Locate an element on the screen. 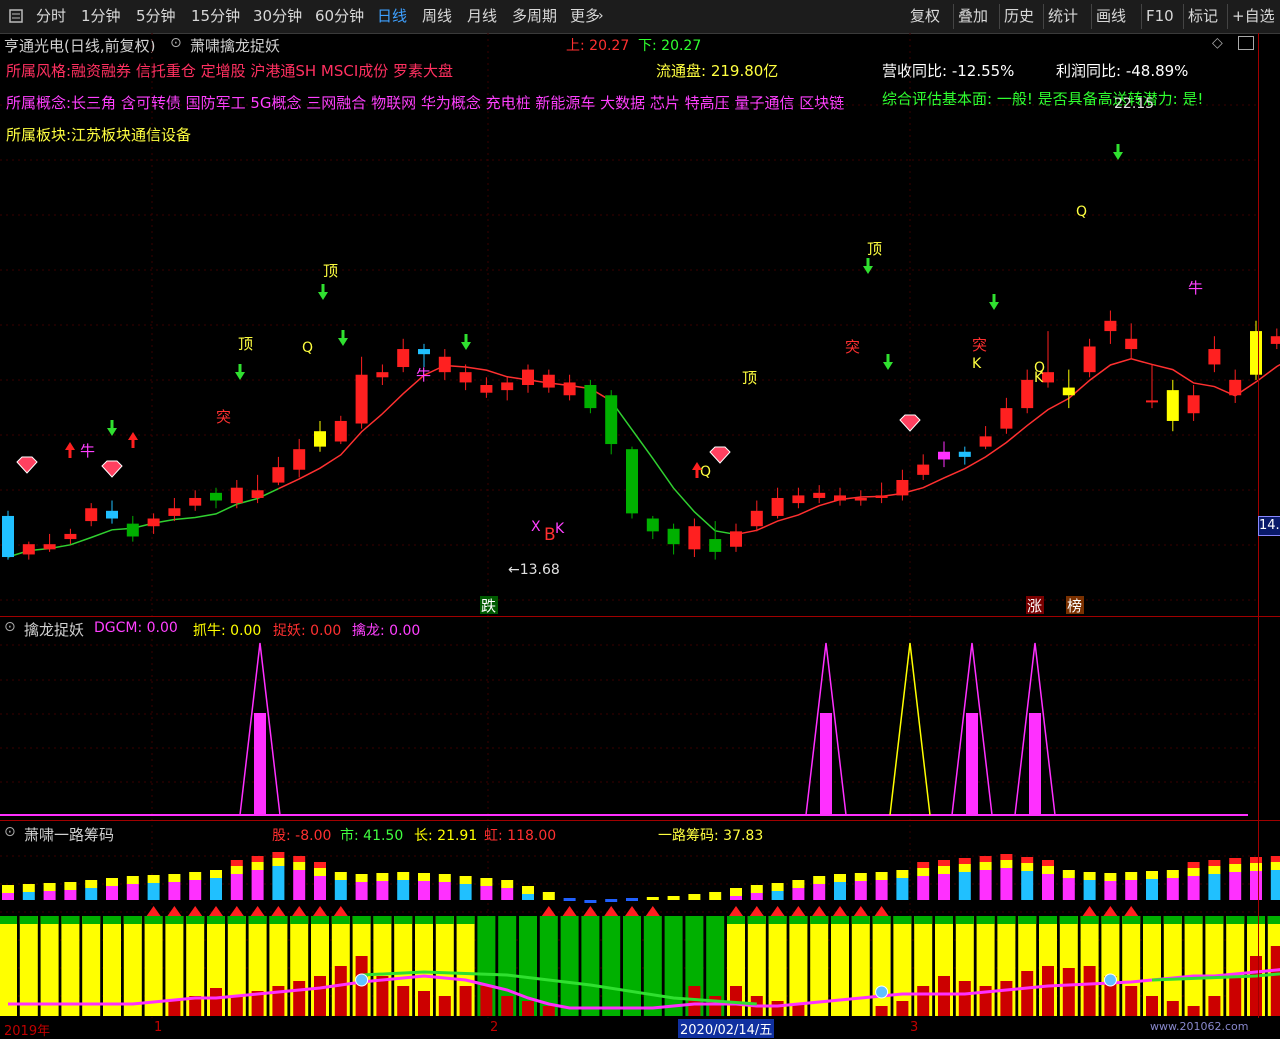 Image resolution: width=1280 pixels, height=1039 pixels. signal-label-q: Q is located at coordinates (705, 472).